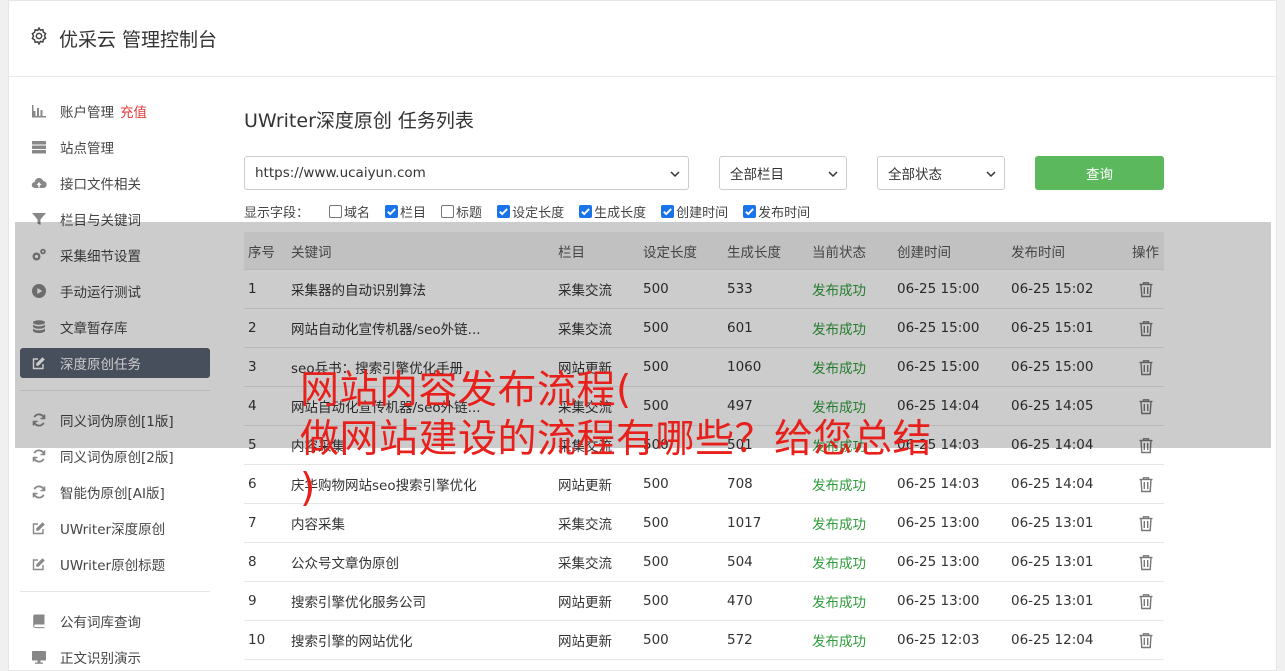 The width and height of the screenshot is (1285, 671). I want to click on field-toggle: 设定长度, so click(530, 211).